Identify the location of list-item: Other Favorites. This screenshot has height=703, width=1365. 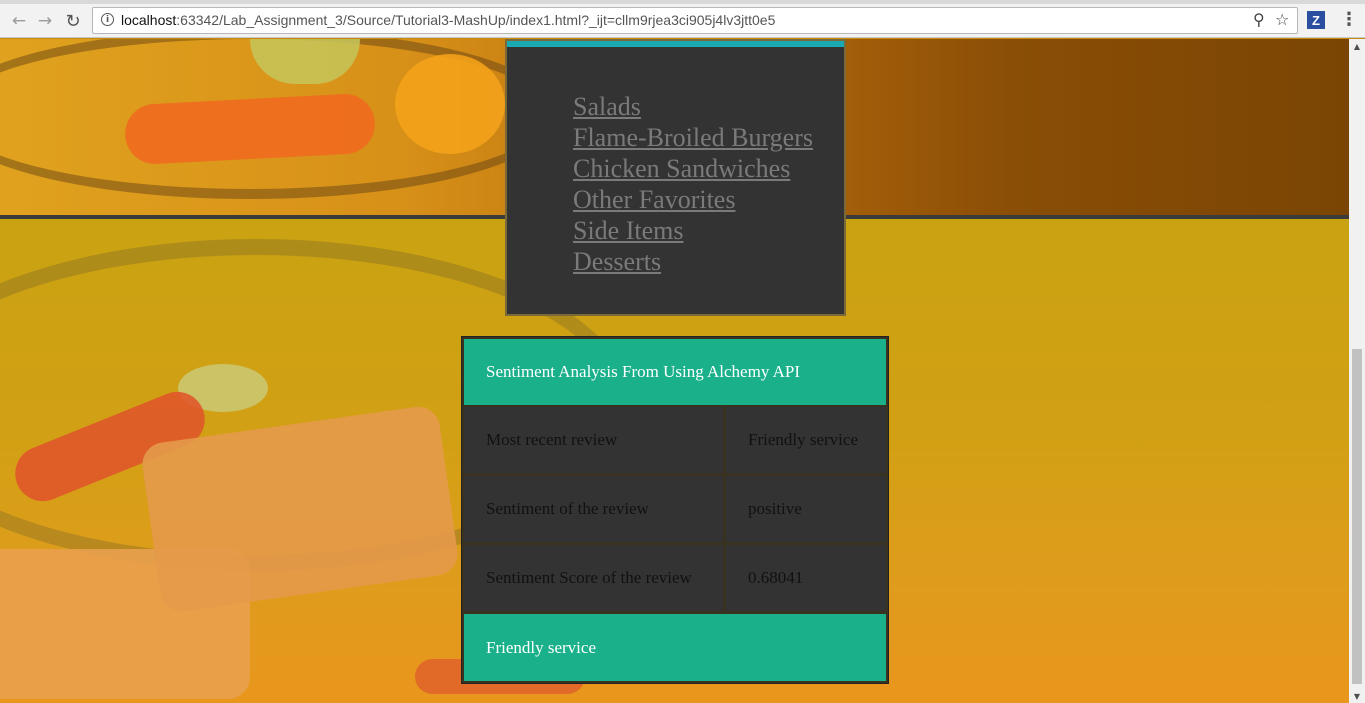
(693, 199).